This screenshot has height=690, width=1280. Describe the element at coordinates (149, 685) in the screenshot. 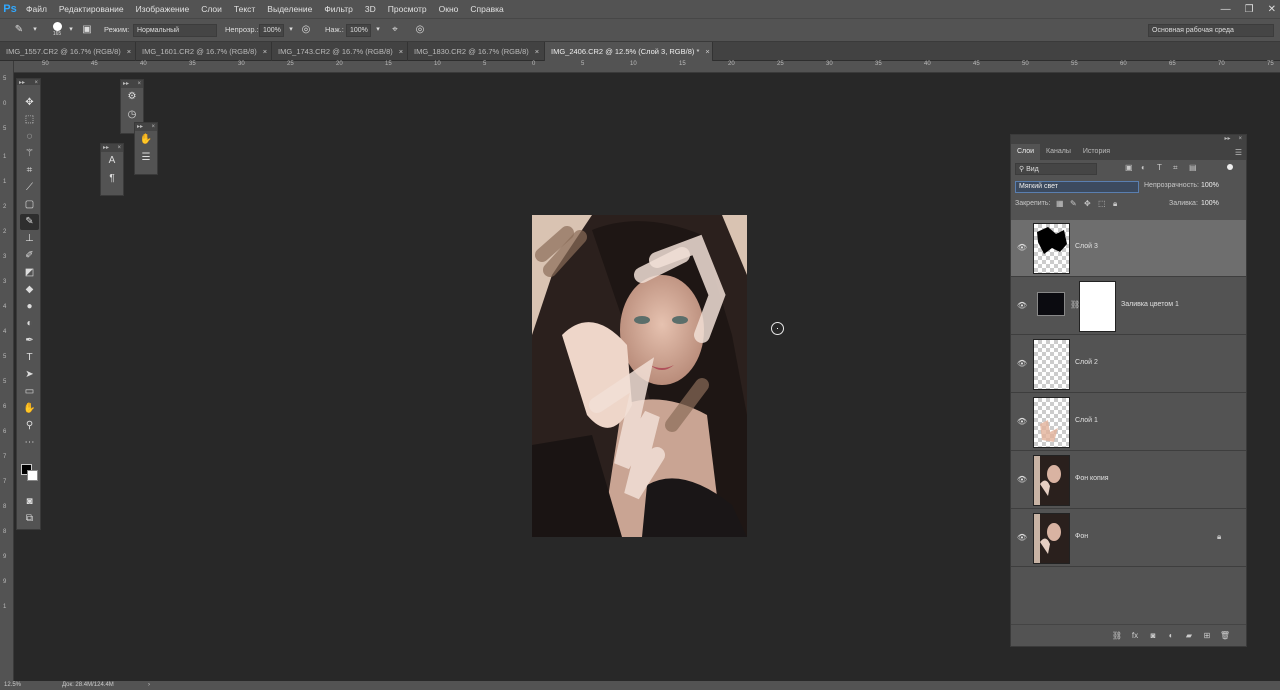

I see `status-menu-arrow: ›` at that location.